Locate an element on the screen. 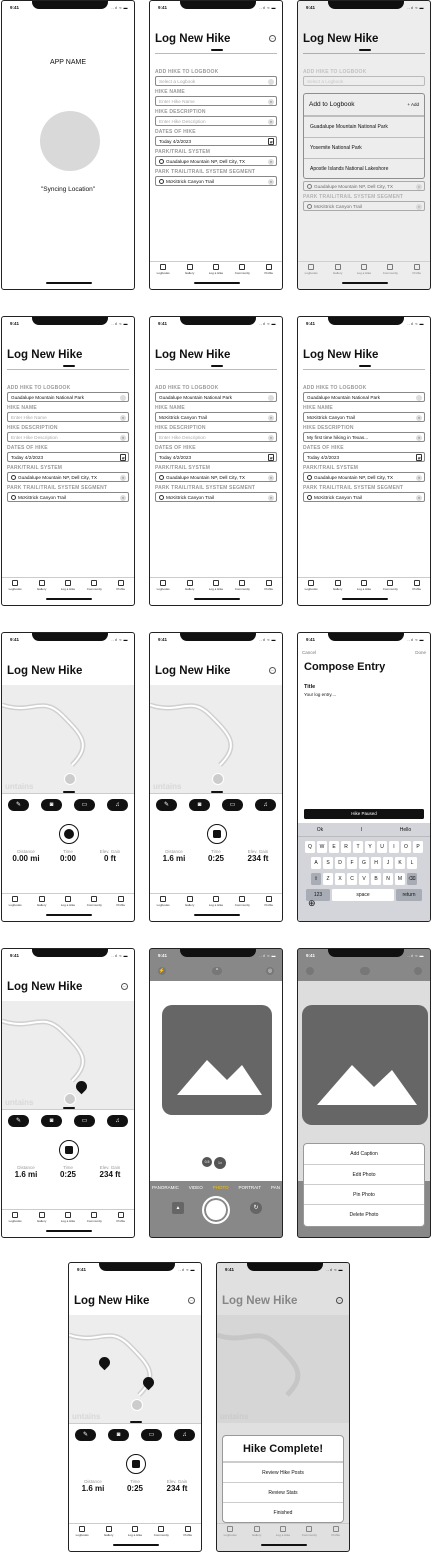 The width and height of the screenshot is (432, 1553). segment-field: McKittrick Canyon Trail × is located at coordinates (216, 181).